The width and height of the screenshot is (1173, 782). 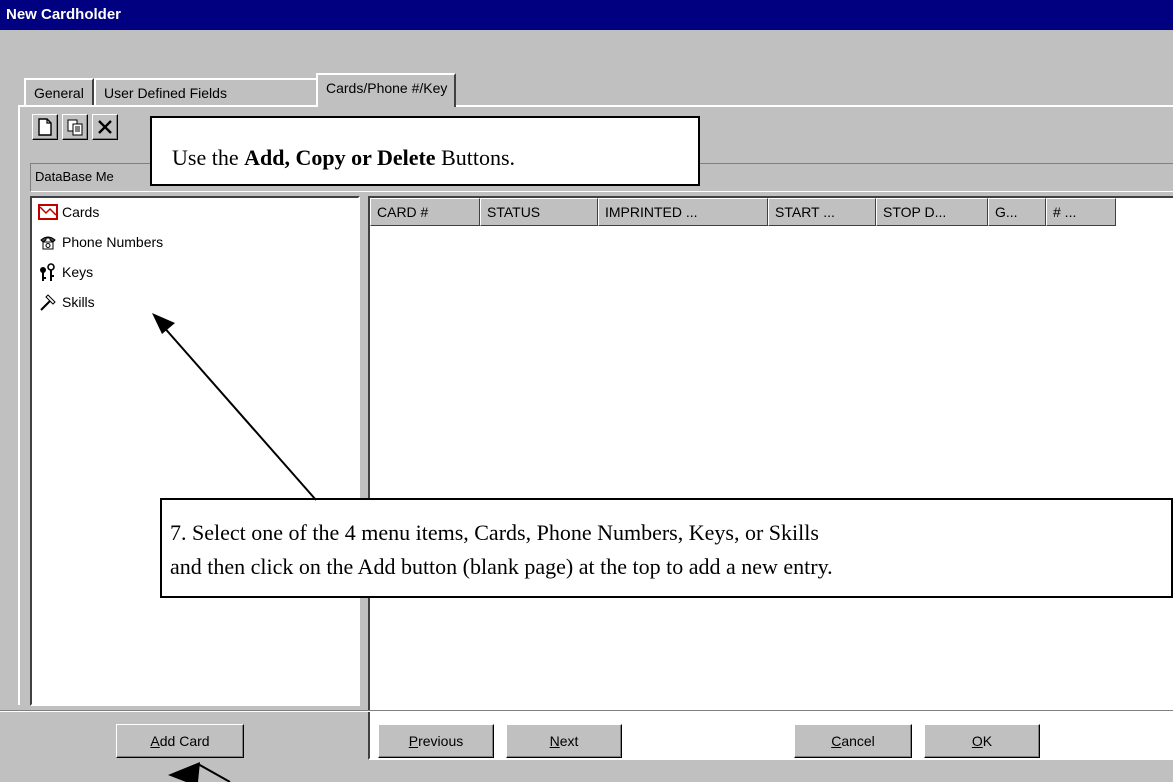 What do you see at coordinates (239, 412) in the screenshot?
I see `arrow-to-menu-line` at bounding box center [239, 412].